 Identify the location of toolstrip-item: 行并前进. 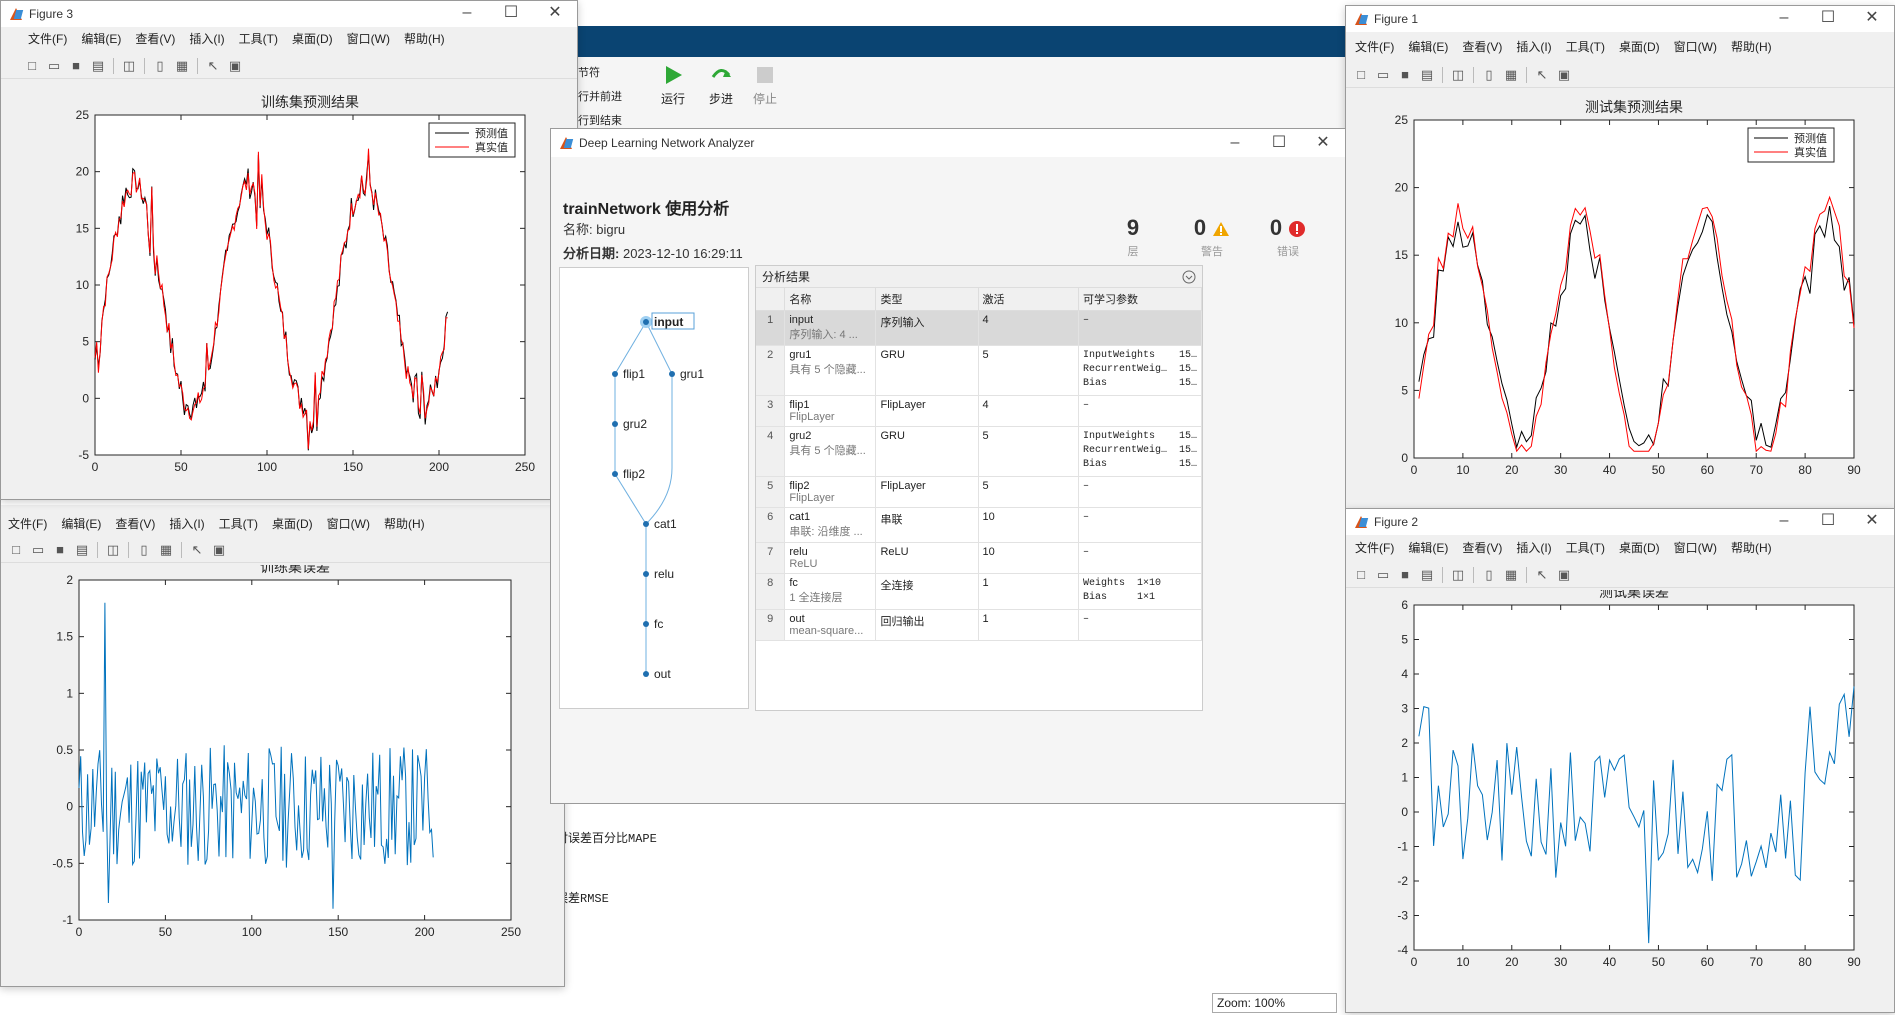
(600, 97).